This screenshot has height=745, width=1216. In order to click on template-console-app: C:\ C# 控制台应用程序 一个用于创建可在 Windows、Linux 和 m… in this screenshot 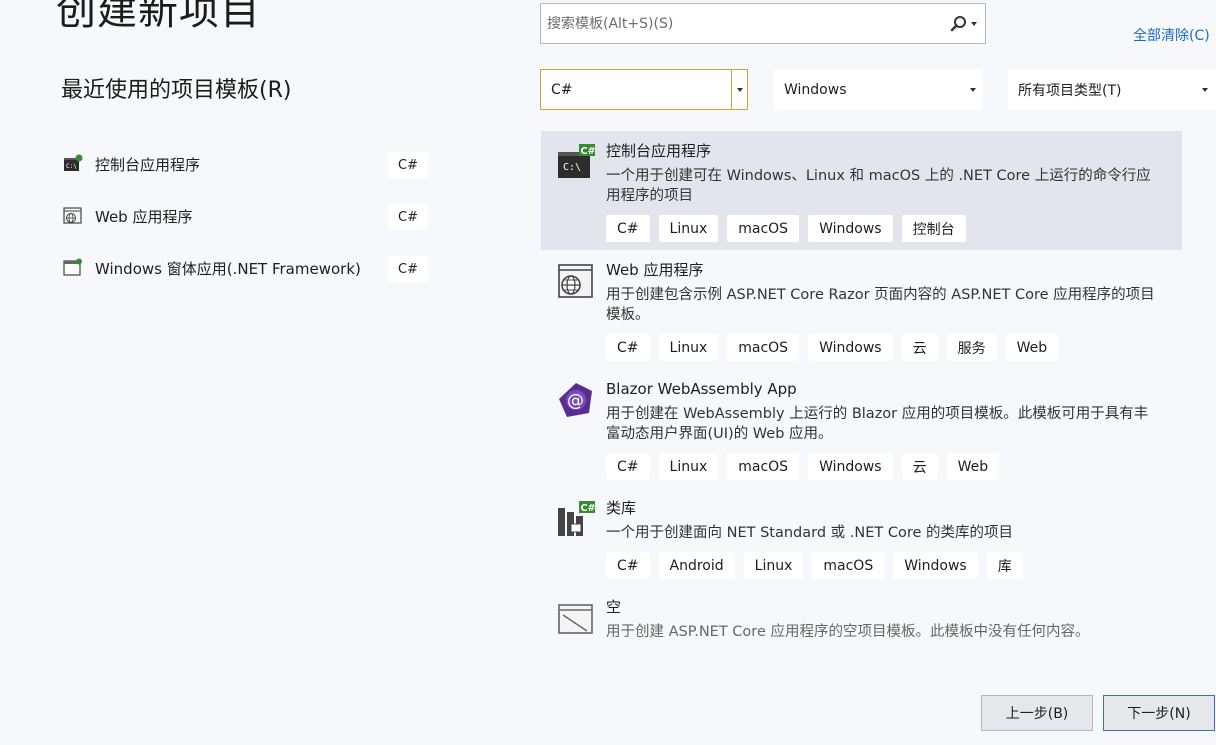, I will do `click(861, 190)`.